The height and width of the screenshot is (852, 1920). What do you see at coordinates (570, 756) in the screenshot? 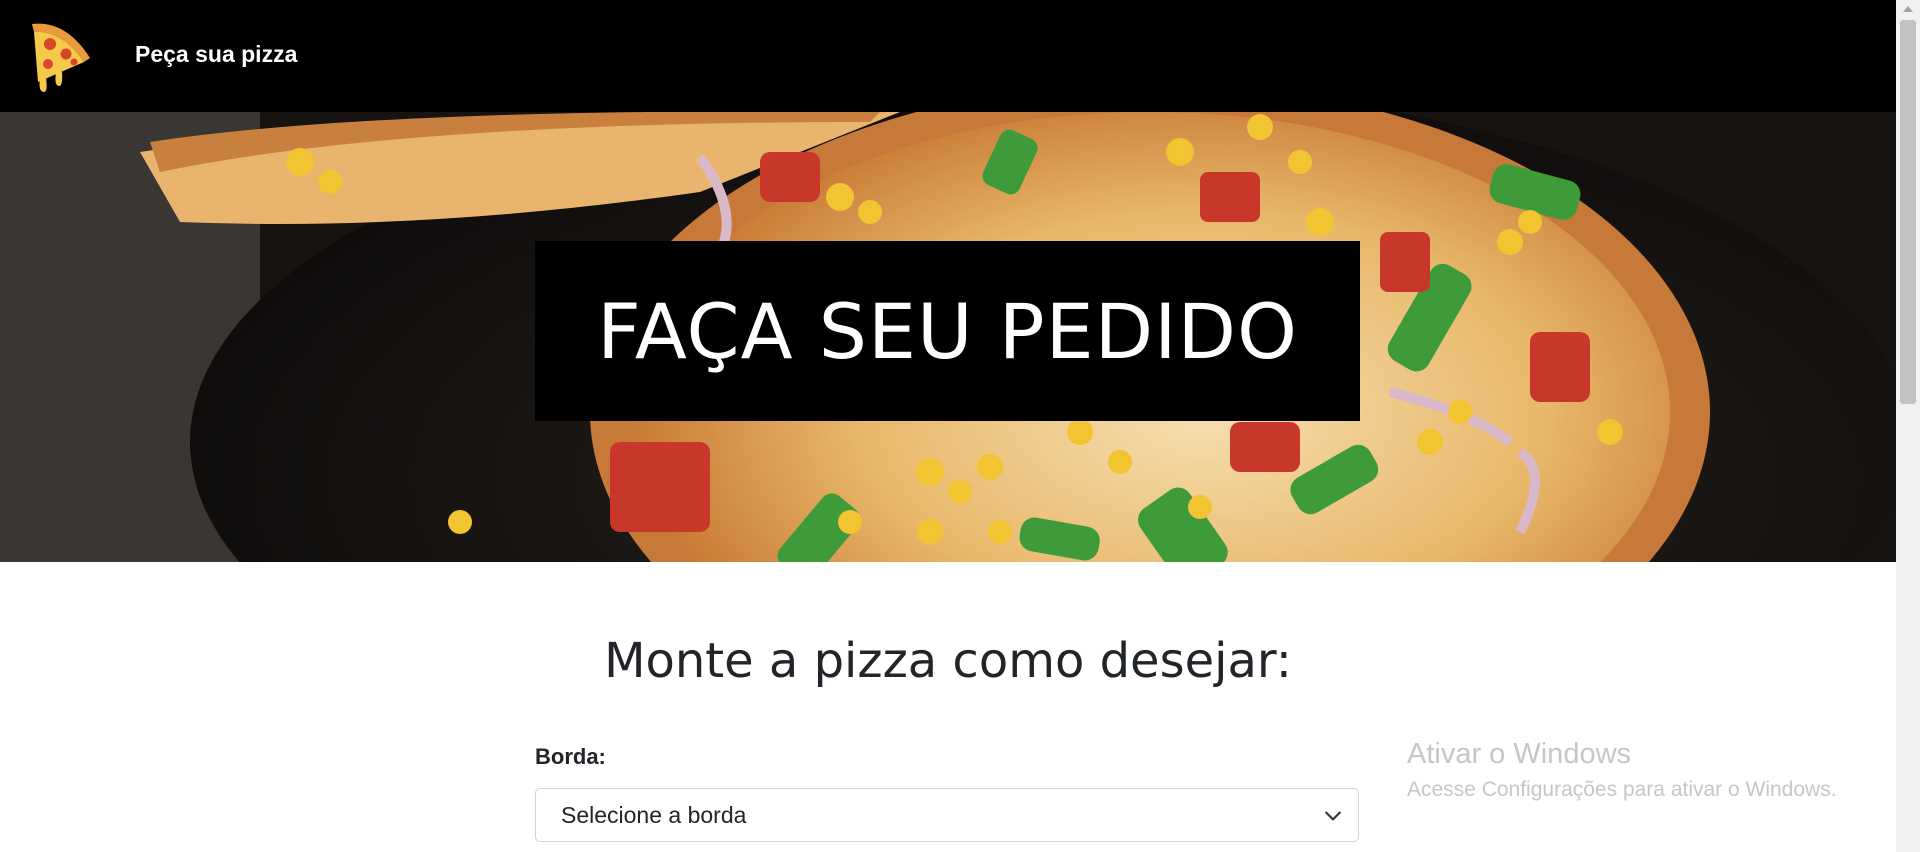
I see `borda-label: Borda:` at bounding box center [570, 756].